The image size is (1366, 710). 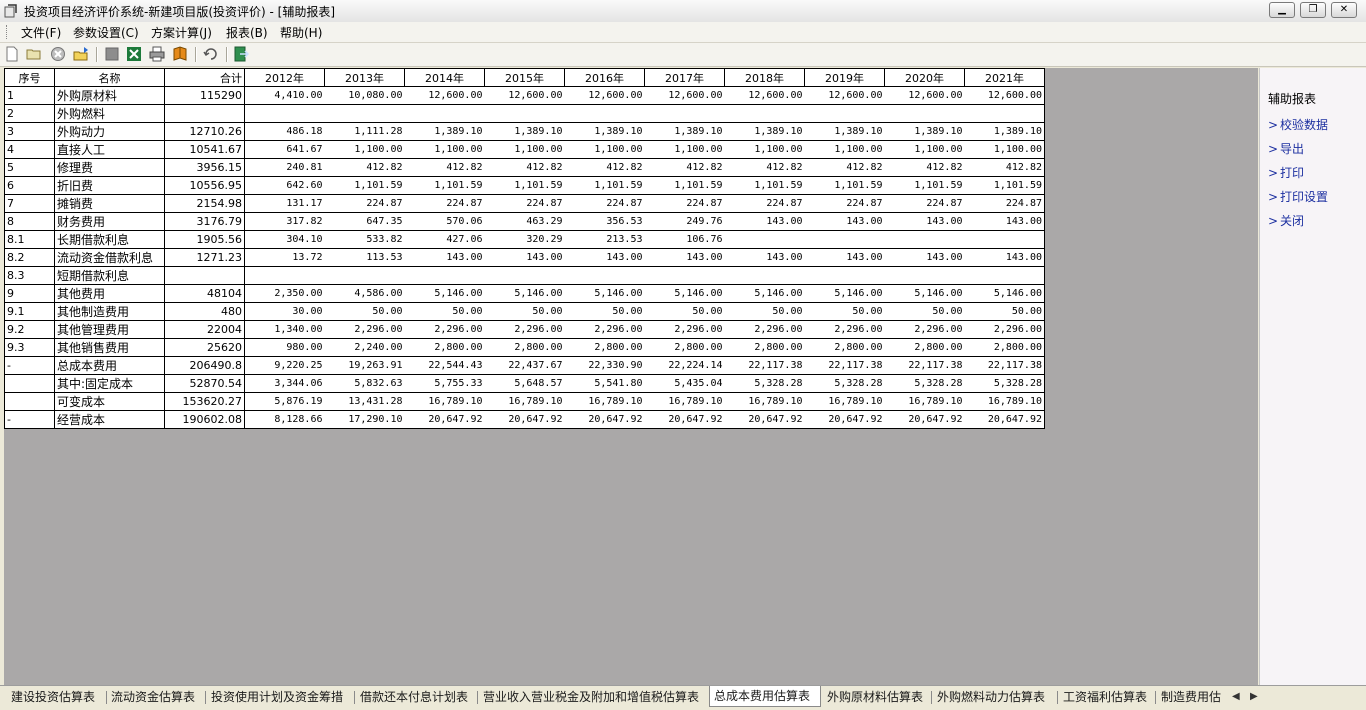 What do you see at coordinates (204, 329) in the screenshot?
I see `cell-total: 22004` at bounding box center [204, 329].